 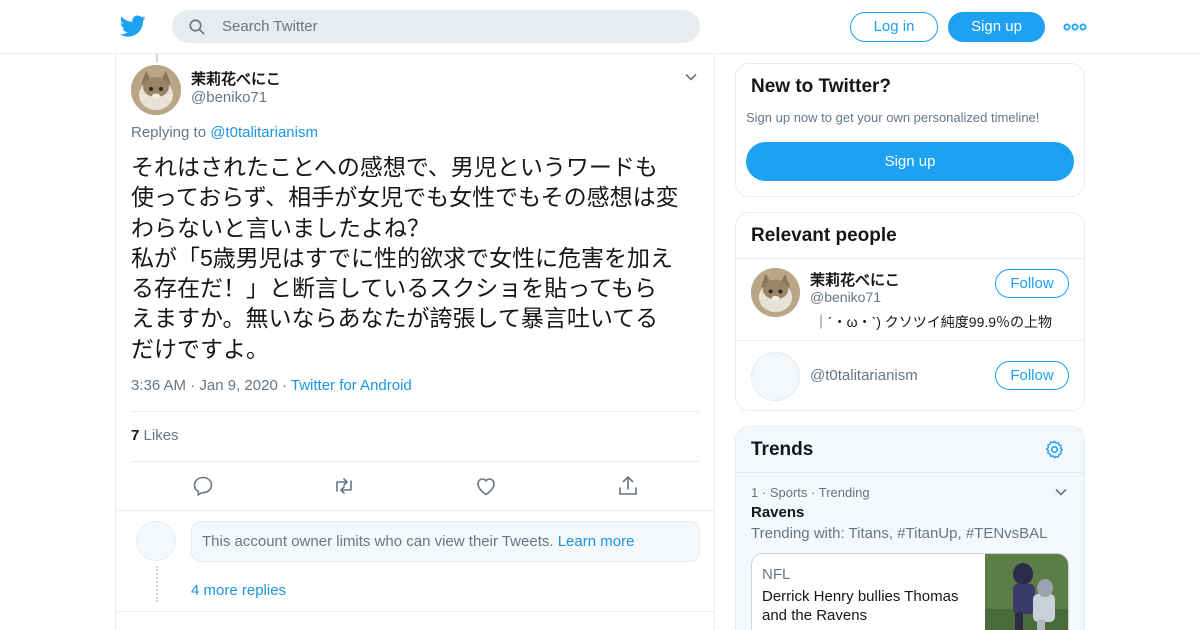 I want to click on search-bar, so click(x=436, y=26).